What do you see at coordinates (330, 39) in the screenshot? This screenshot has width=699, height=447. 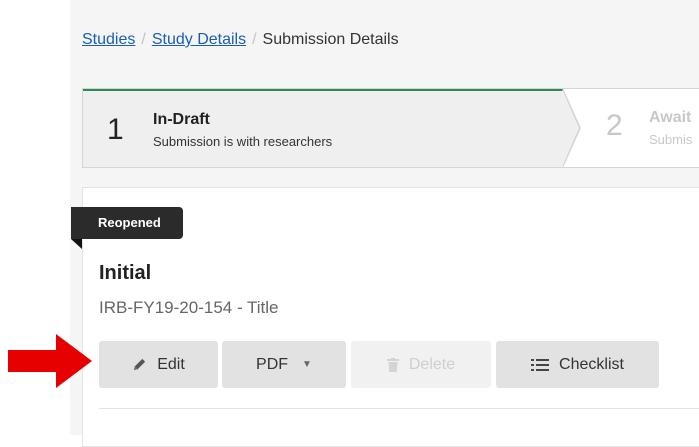 I see `breadcrumb-current: Submission Details` at bounding box center [330, 39].